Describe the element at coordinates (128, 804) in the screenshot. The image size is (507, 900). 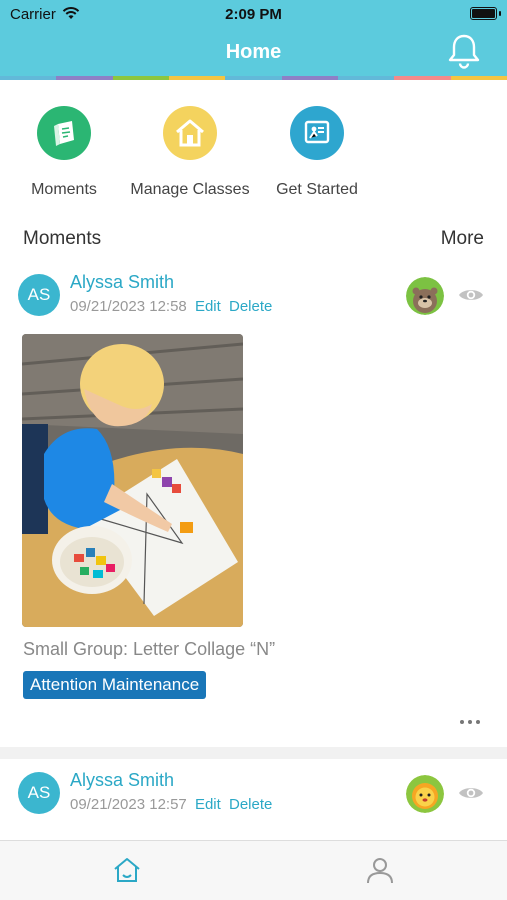
I see `post-timestamp: 09/21/2023 12:57` at that location.